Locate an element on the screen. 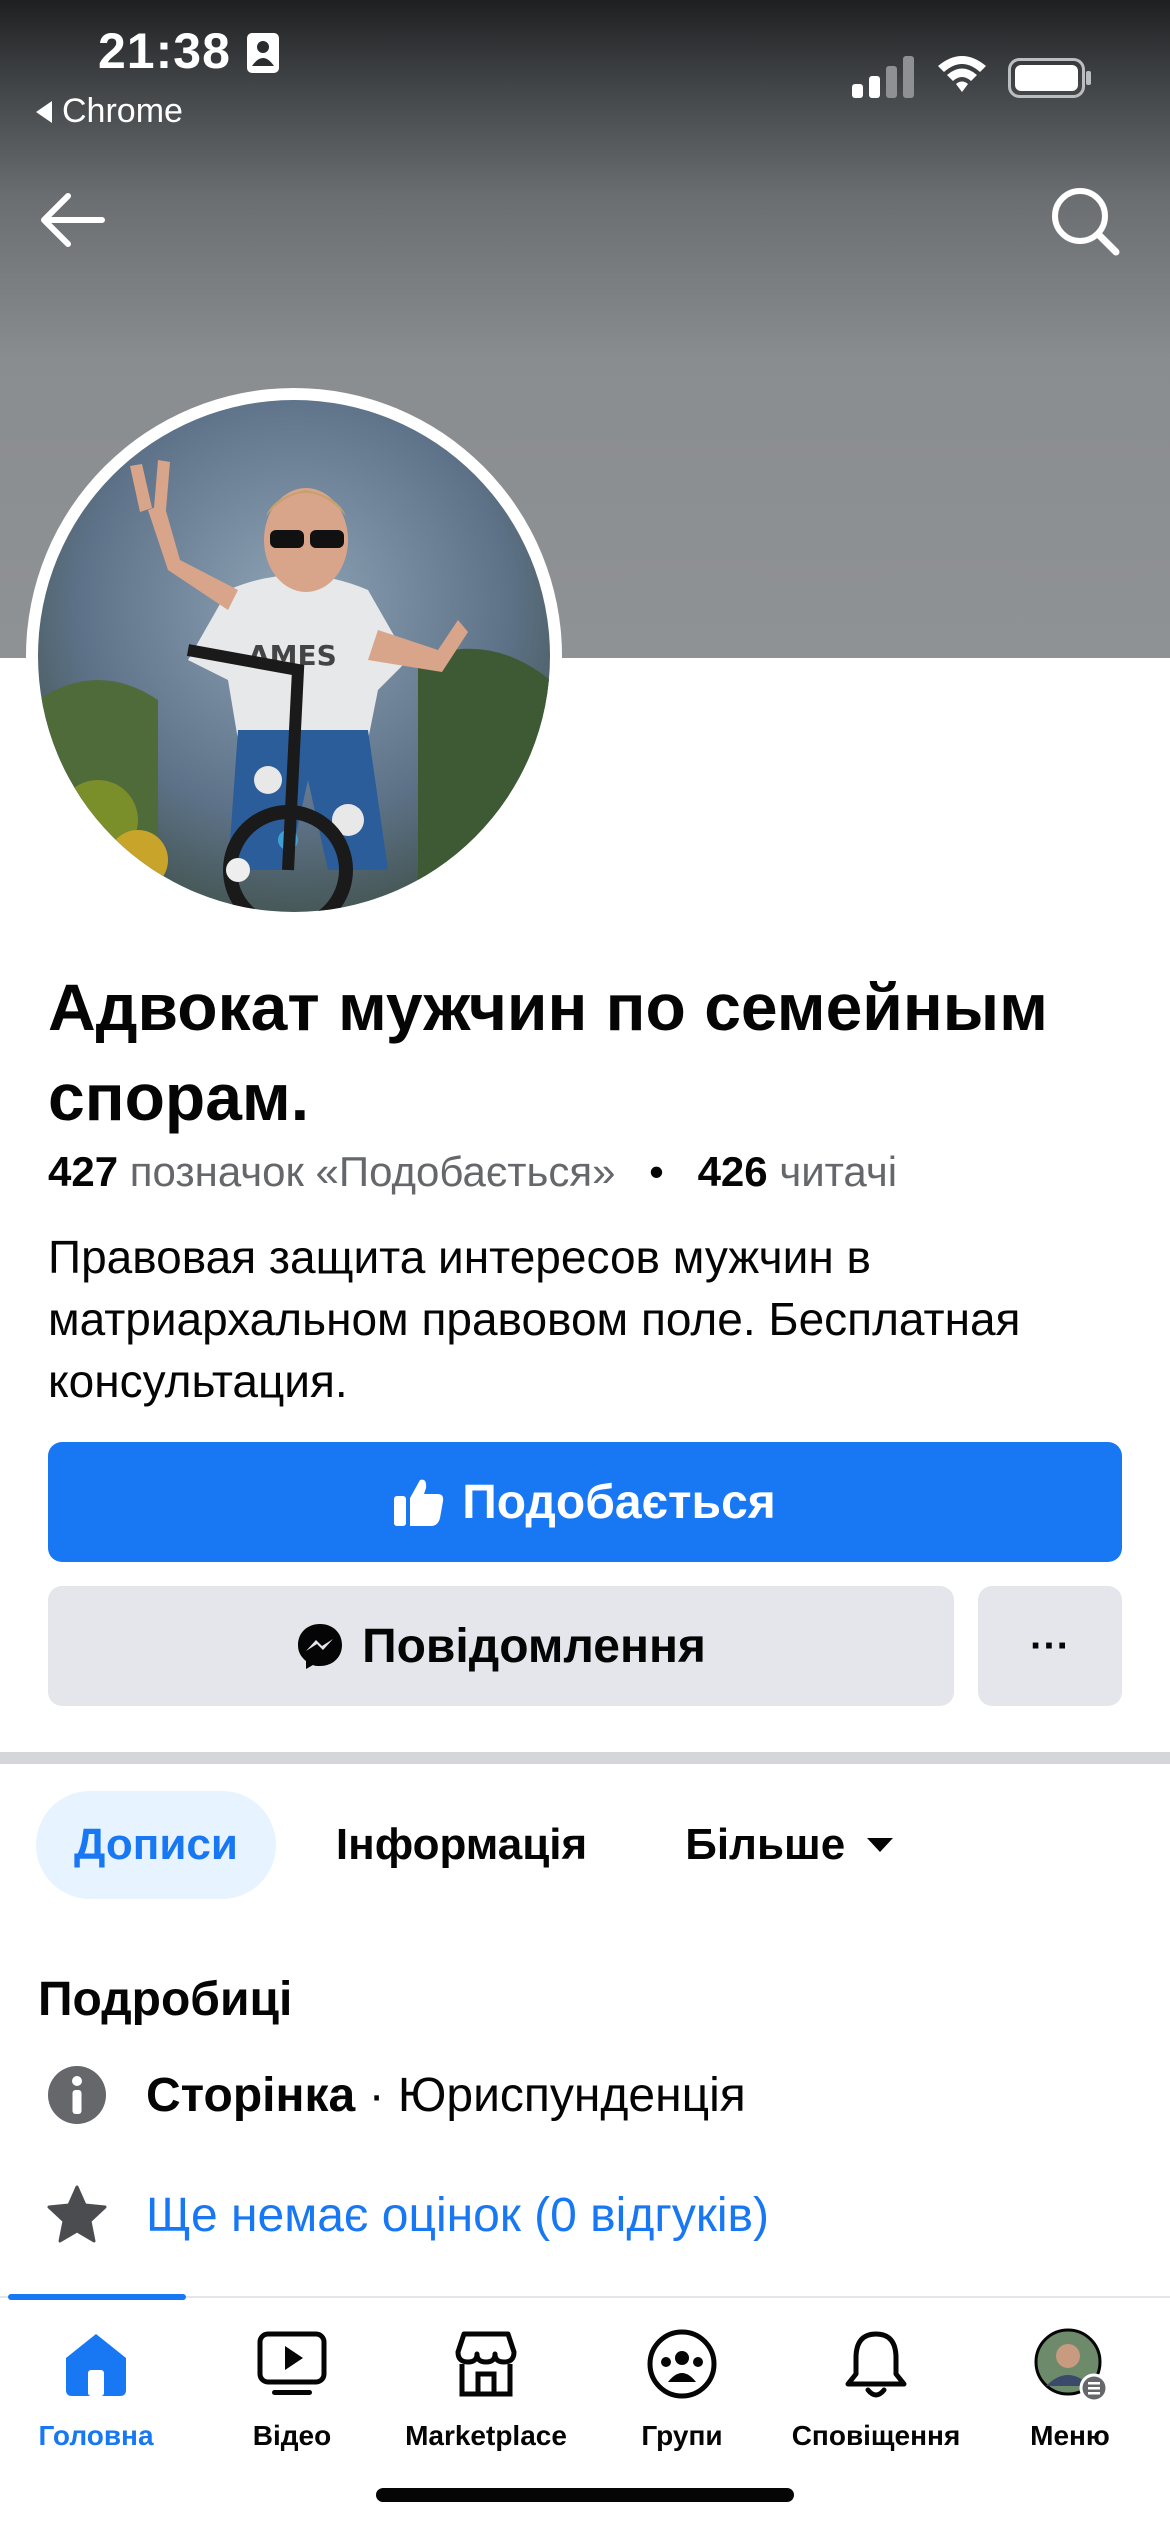 The height and width of the screenshot is (2532, 1170). nav-home: Головна is located at coordinates (98, 2389).